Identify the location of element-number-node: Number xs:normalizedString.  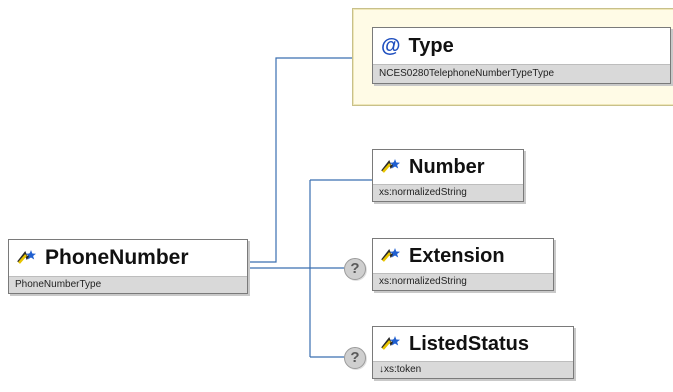
(448, 175).